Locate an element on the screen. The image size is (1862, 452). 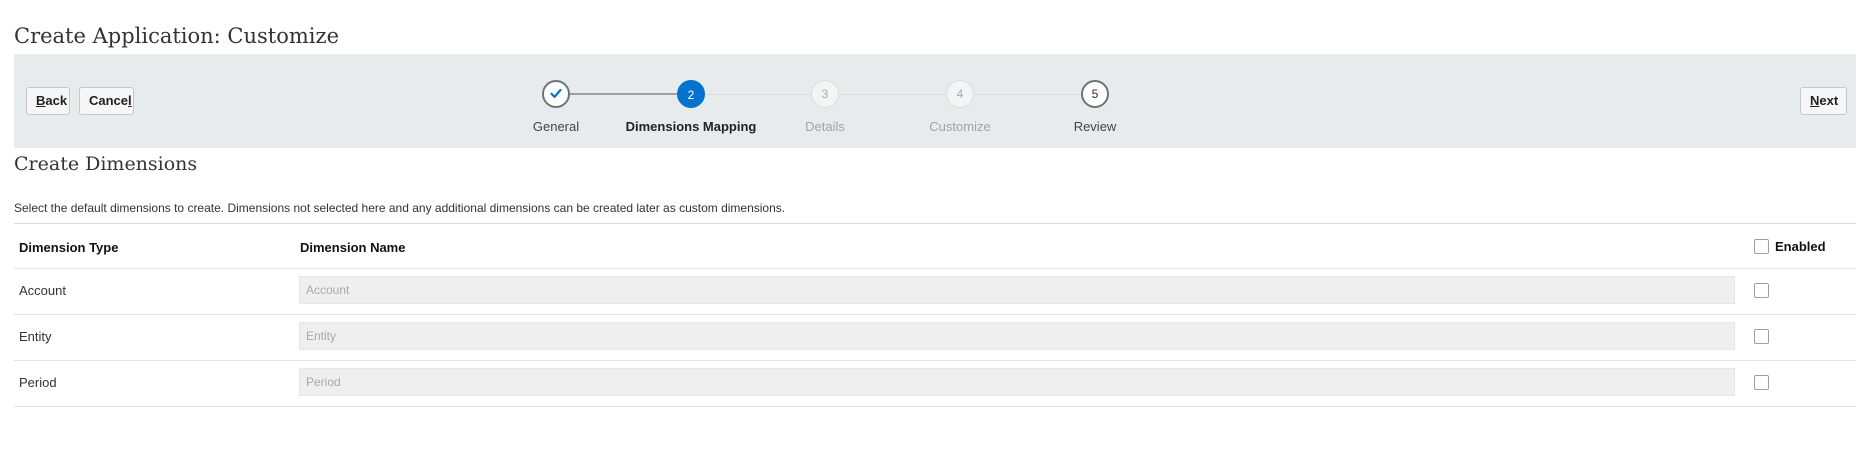
table-row-entity: Entity Entity is located at coordinates (935, 337).